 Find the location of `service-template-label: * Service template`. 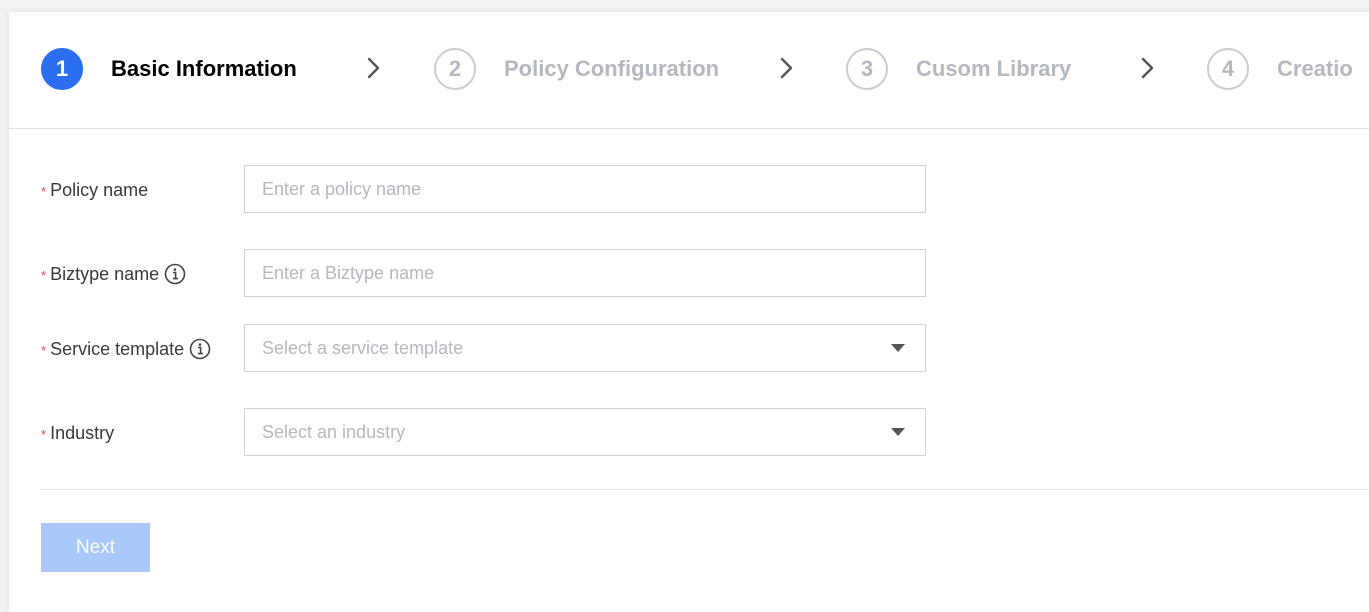

service-template-label: * Service template is located at coordinates (126, 349).